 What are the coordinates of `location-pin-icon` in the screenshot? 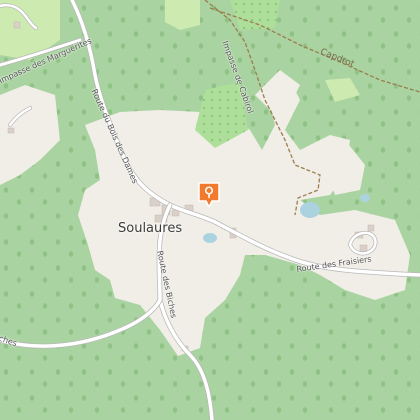 It's located at (209, 195).